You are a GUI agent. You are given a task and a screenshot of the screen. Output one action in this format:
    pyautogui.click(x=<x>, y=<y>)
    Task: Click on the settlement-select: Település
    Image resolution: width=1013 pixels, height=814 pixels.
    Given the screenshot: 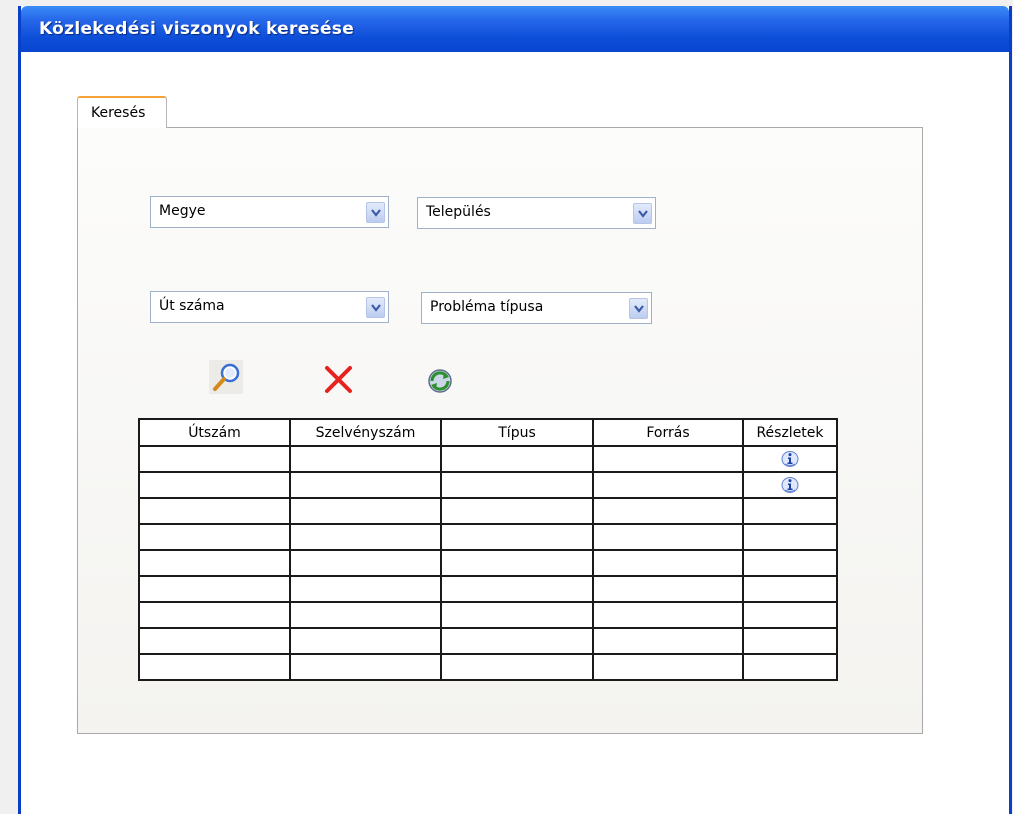 What is the action you would take?
    pyautogui.click(x=536, y=213)
    